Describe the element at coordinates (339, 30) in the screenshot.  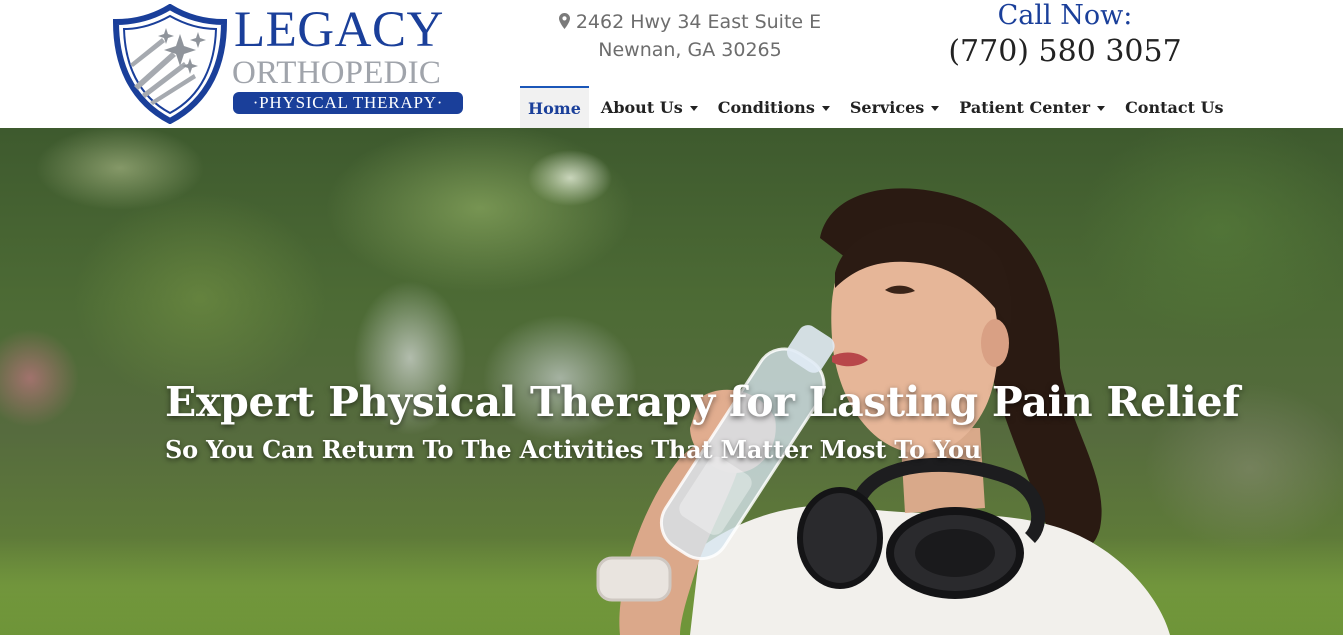
I see `logo-wordmark-legacy: LEGACY` at that location.